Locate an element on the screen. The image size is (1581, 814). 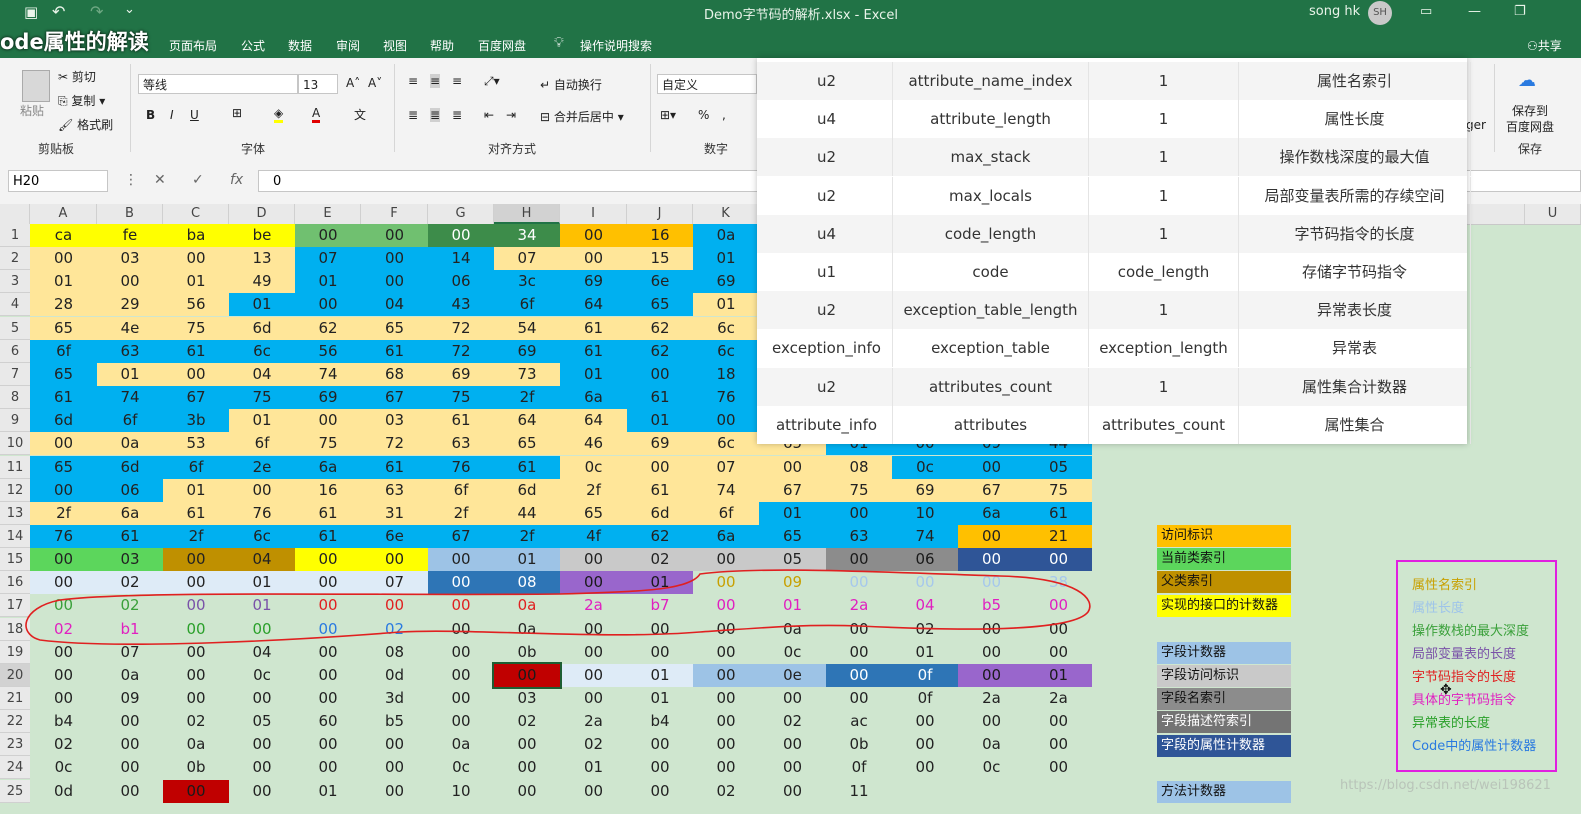
cell-p20: 01 is located at coordinates (1058, 675).